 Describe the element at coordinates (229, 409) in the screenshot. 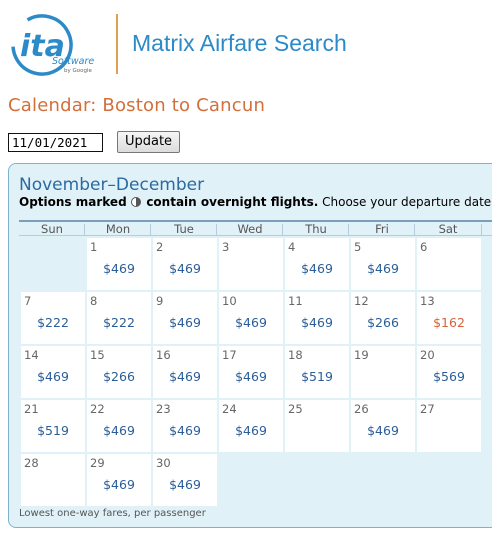

I see `day-number: 24` at that location.